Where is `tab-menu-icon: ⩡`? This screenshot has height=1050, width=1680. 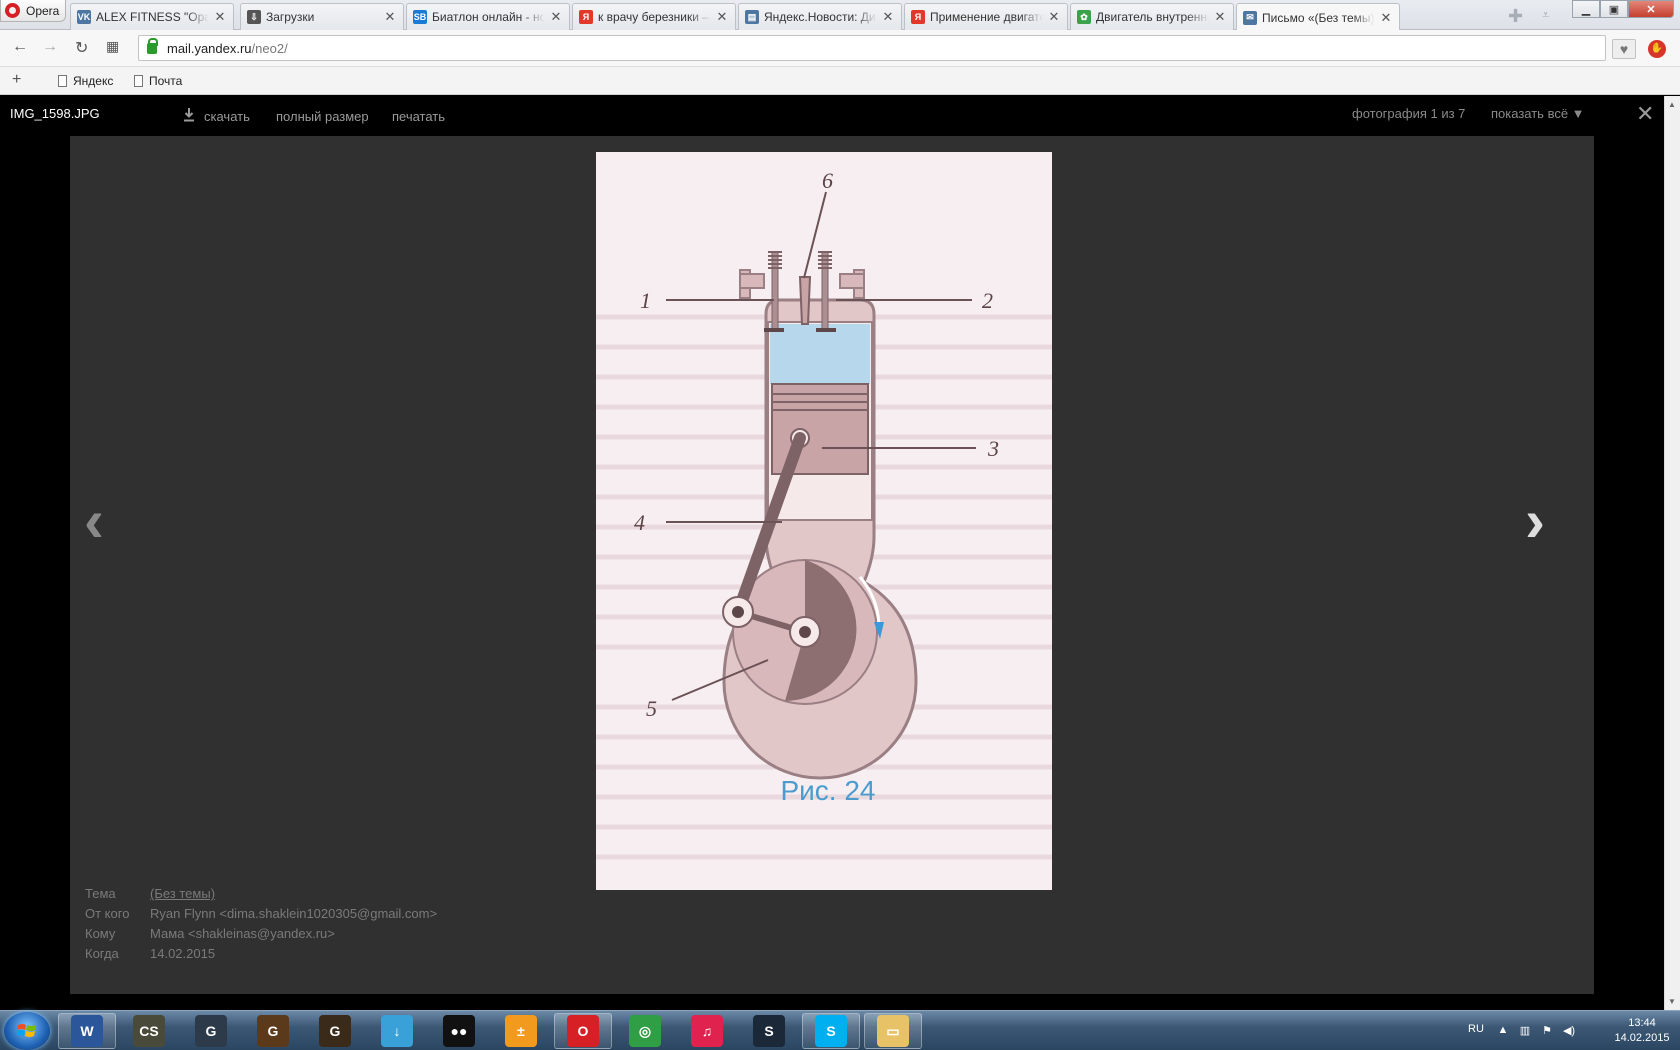
tab-menu-icon: ⩡ is located at coordinates (1545, 15).